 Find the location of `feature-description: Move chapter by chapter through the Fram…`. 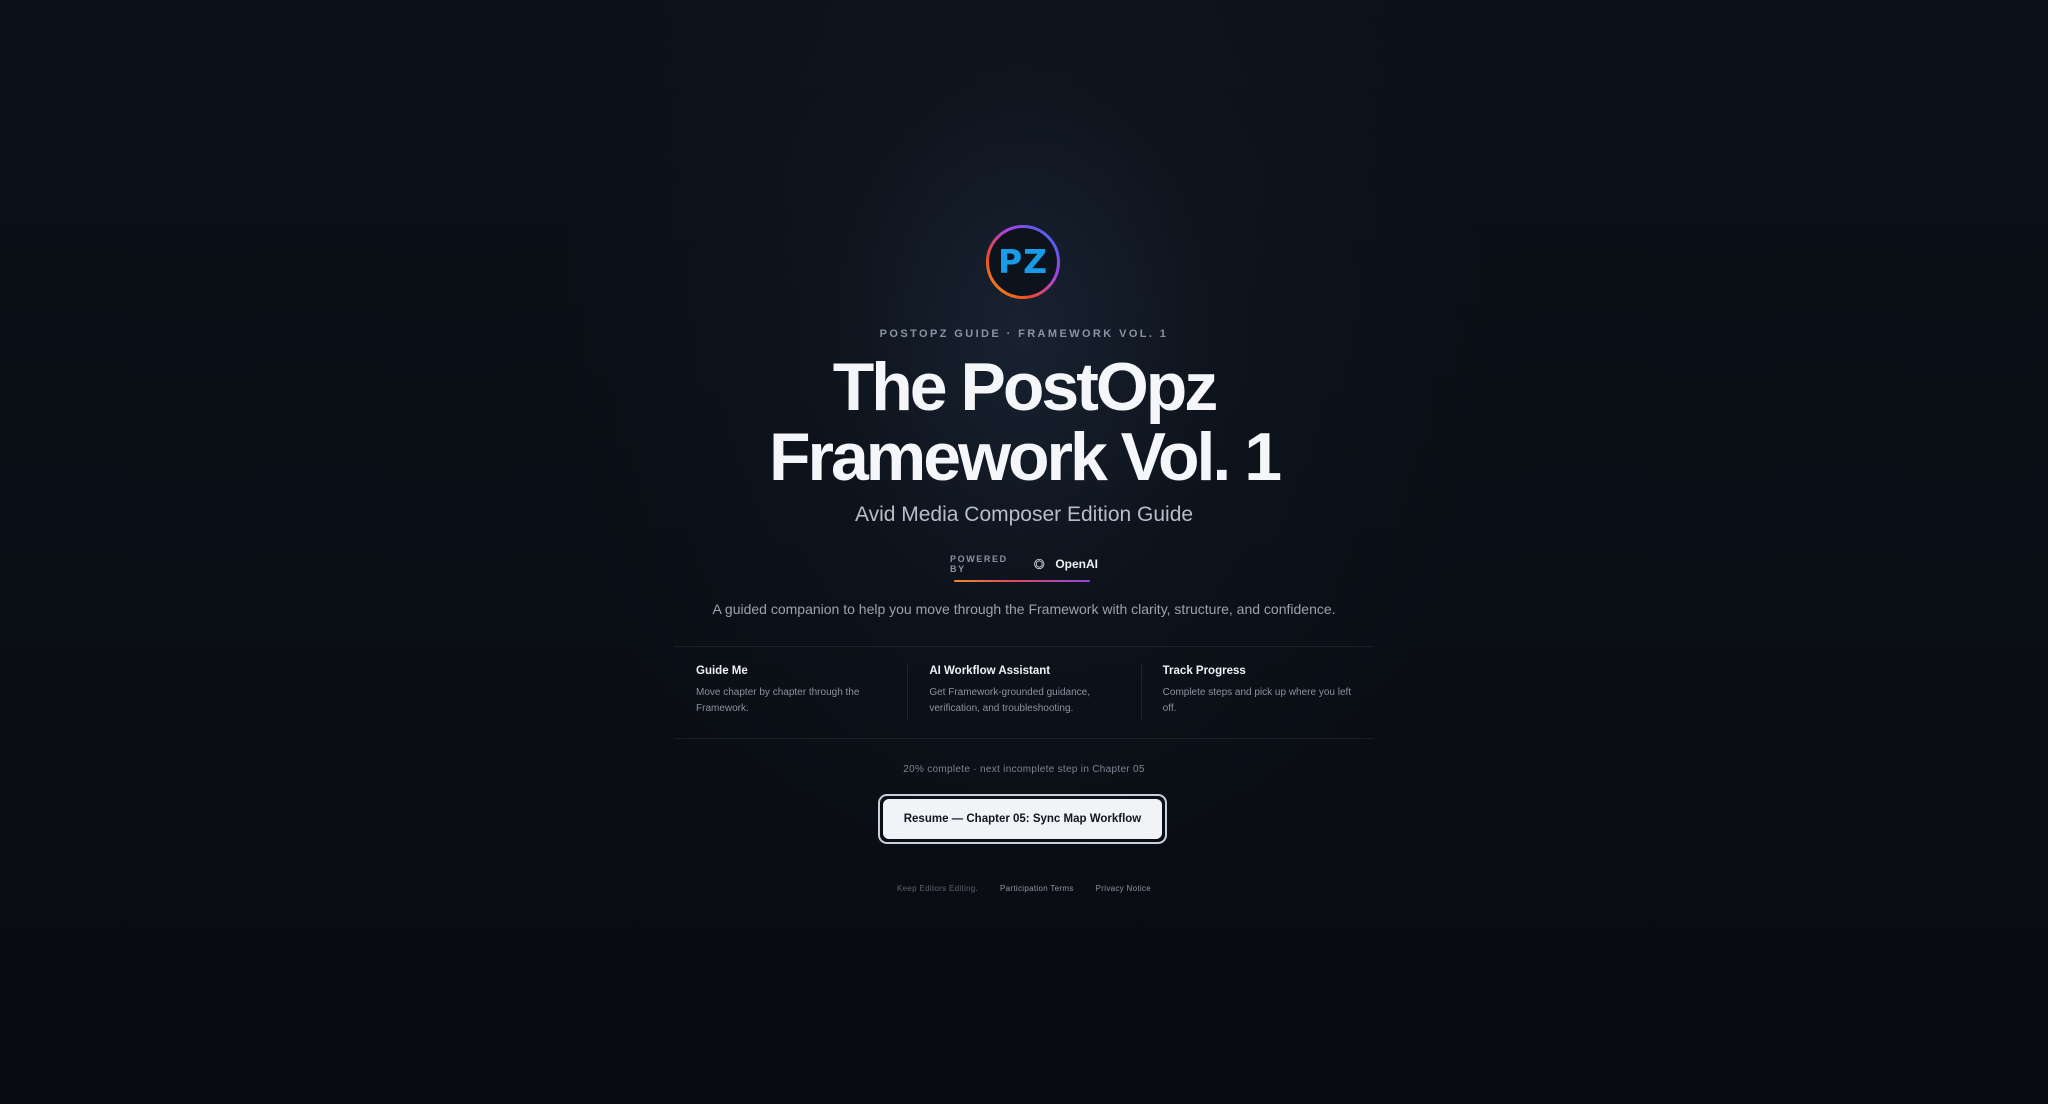

feature-description: Move chapter by chapter through the Fram… is located at coordinates (778, 700).